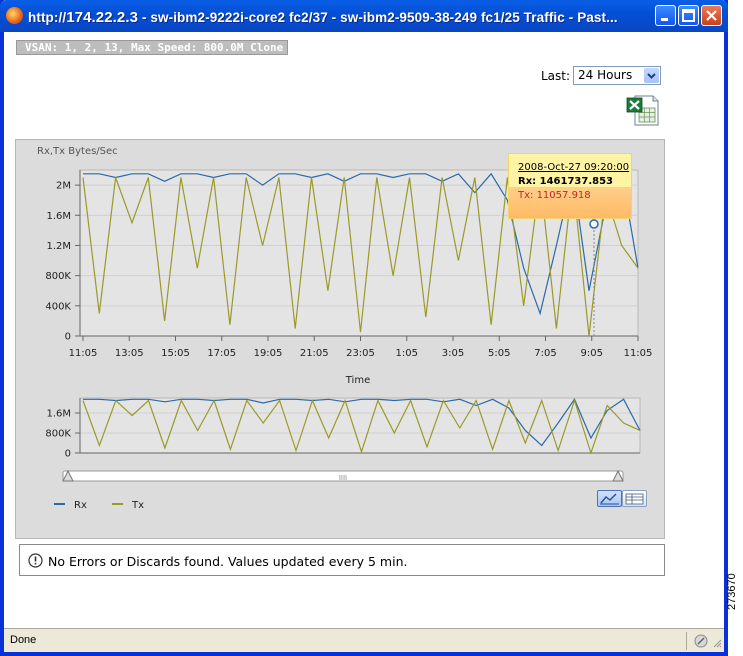 Image resolution: width=743 pixels, height=656 pixels. What do you see at coordinates (58, 414) in the screenshot?
I see `overview-y-tick-label: 1.6M` at bounding box center [58, 414].